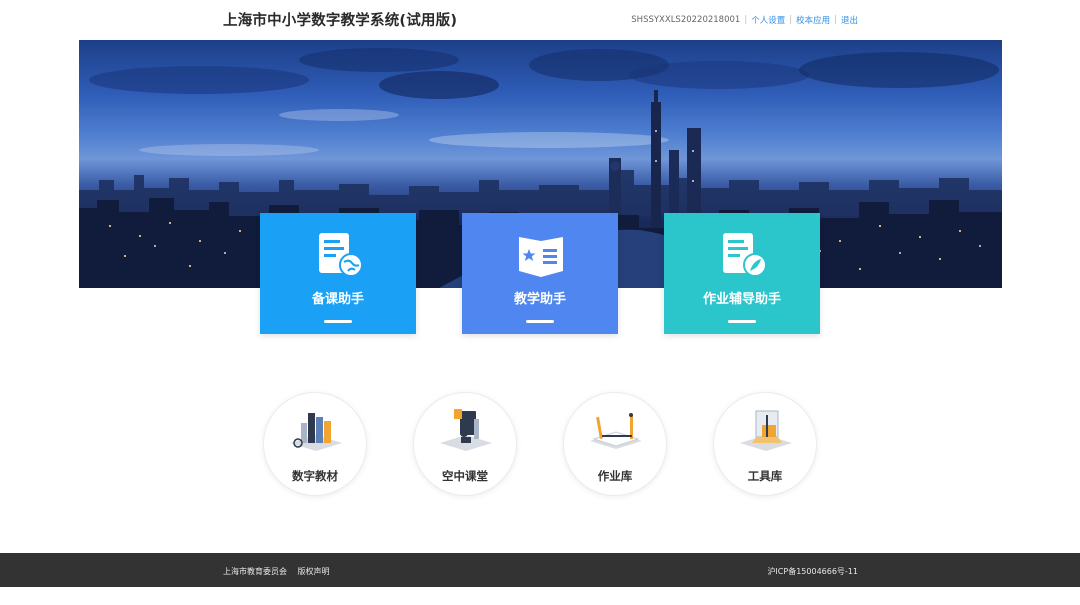 The image size is (1080, 605). Describe the element at coordinates (255, 571) in the screenshot. I see `footer-org: 上海市教育委员会` at that location.